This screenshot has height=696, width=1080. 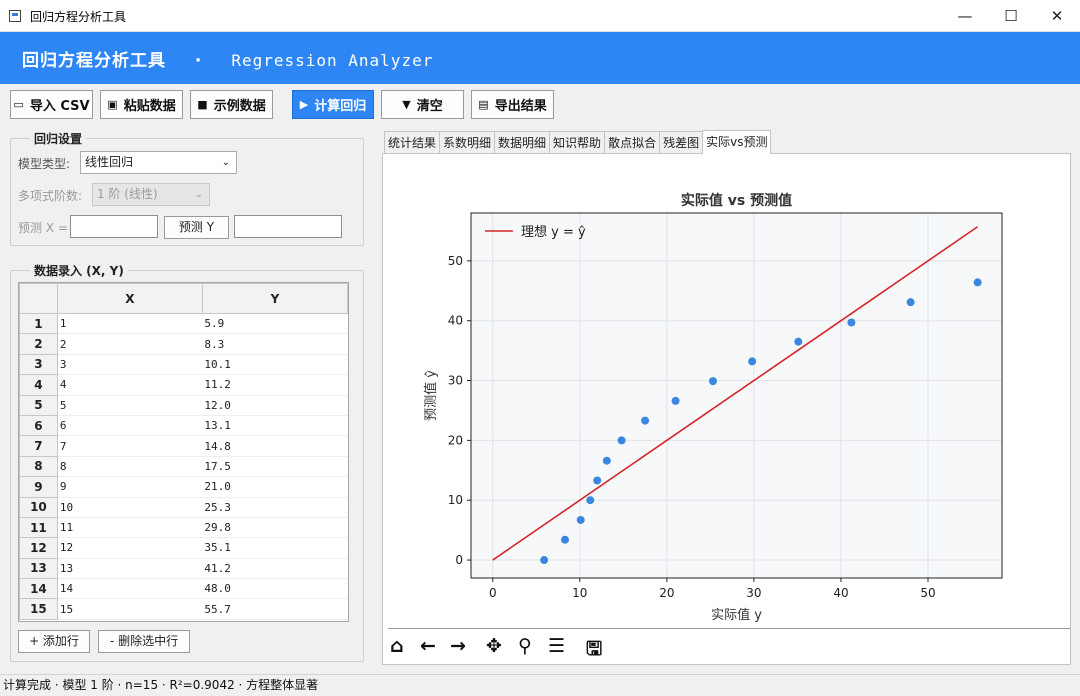 I want to click on table-row: 13 13 41.2, so click(x=183, y=568).